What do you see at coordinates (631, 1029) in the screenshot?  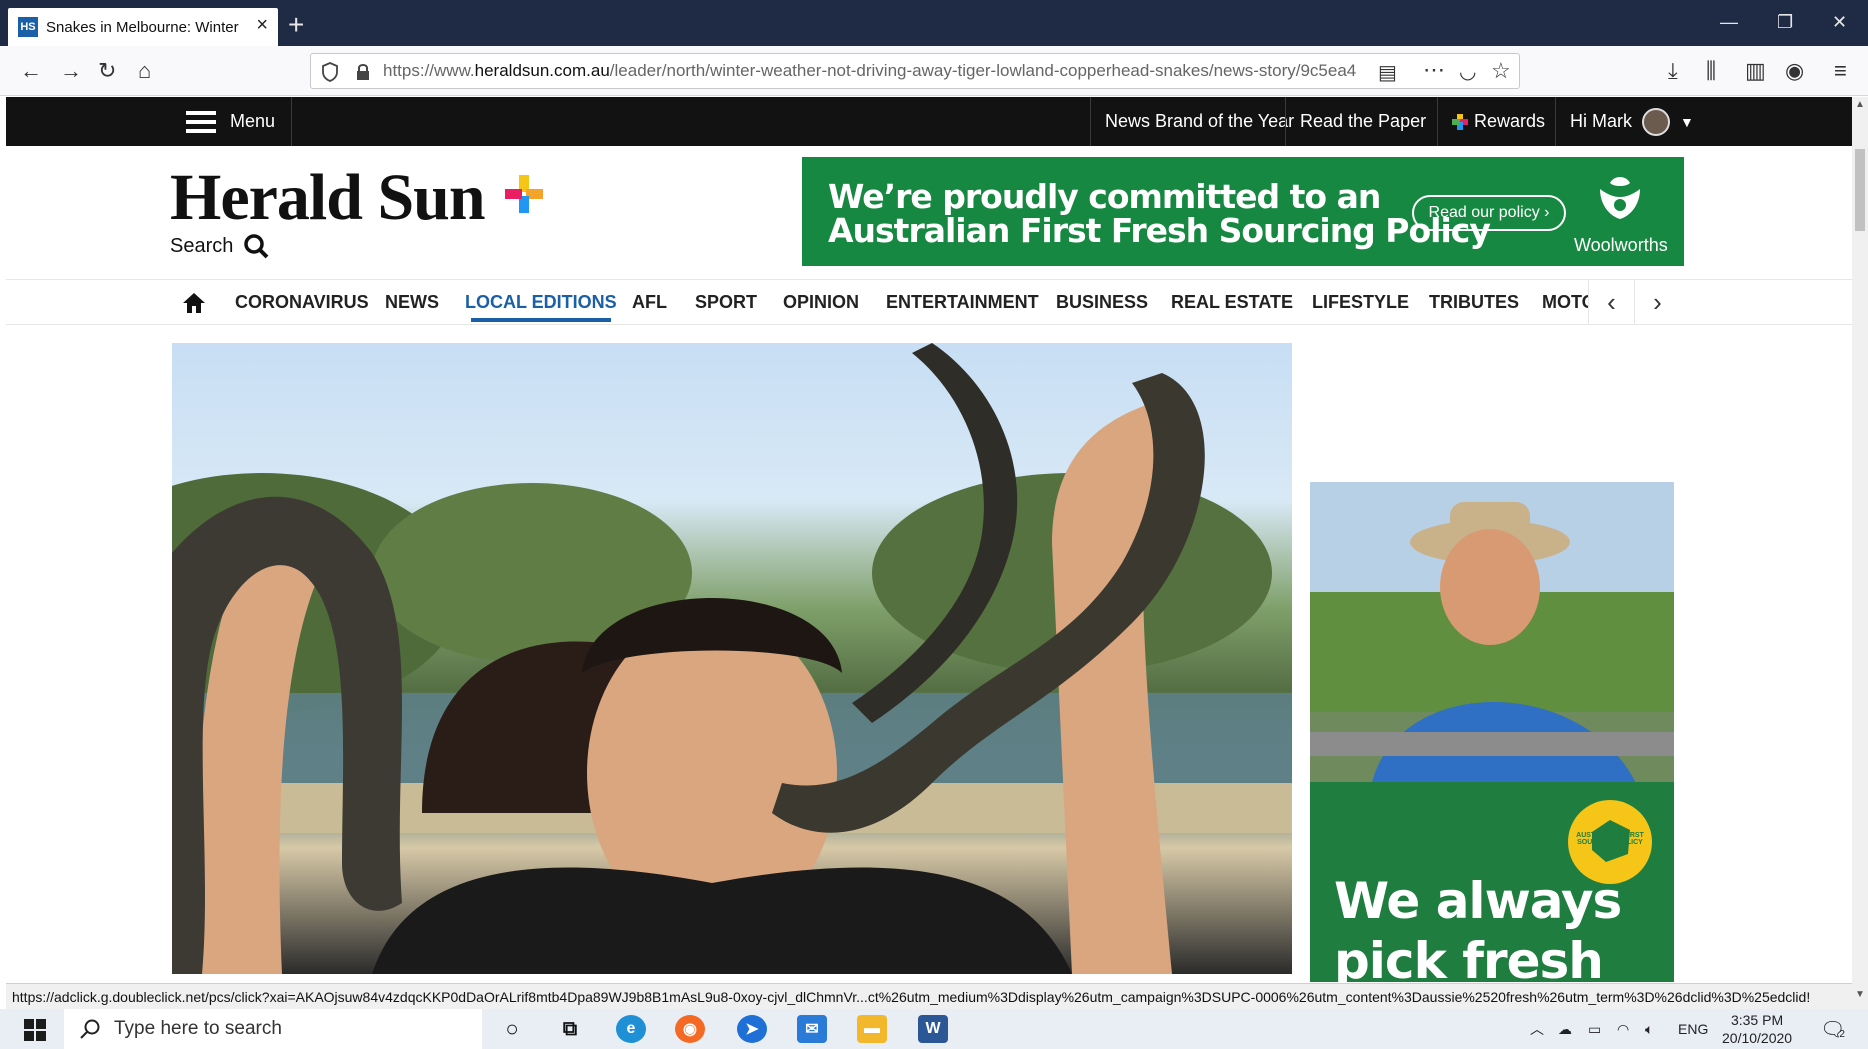 I see `edge-icon: e` at bounding box center [631, 1029].